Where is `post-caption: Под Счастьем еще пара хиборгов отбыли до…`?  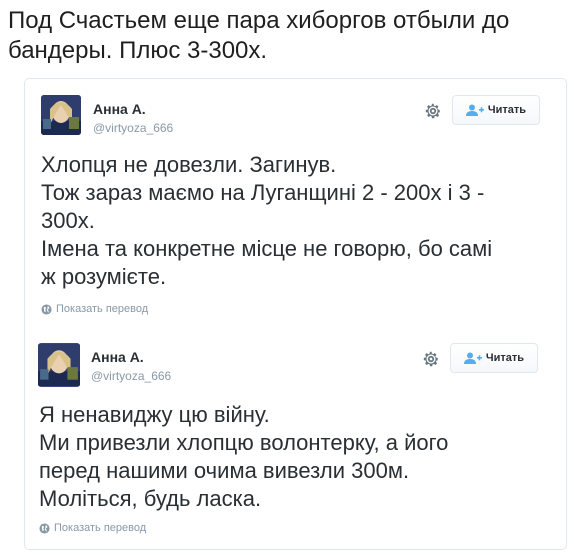 post-caption: Под Счастьем еще пара хиборгов отбыли до… is located at coordinates (288, 36).